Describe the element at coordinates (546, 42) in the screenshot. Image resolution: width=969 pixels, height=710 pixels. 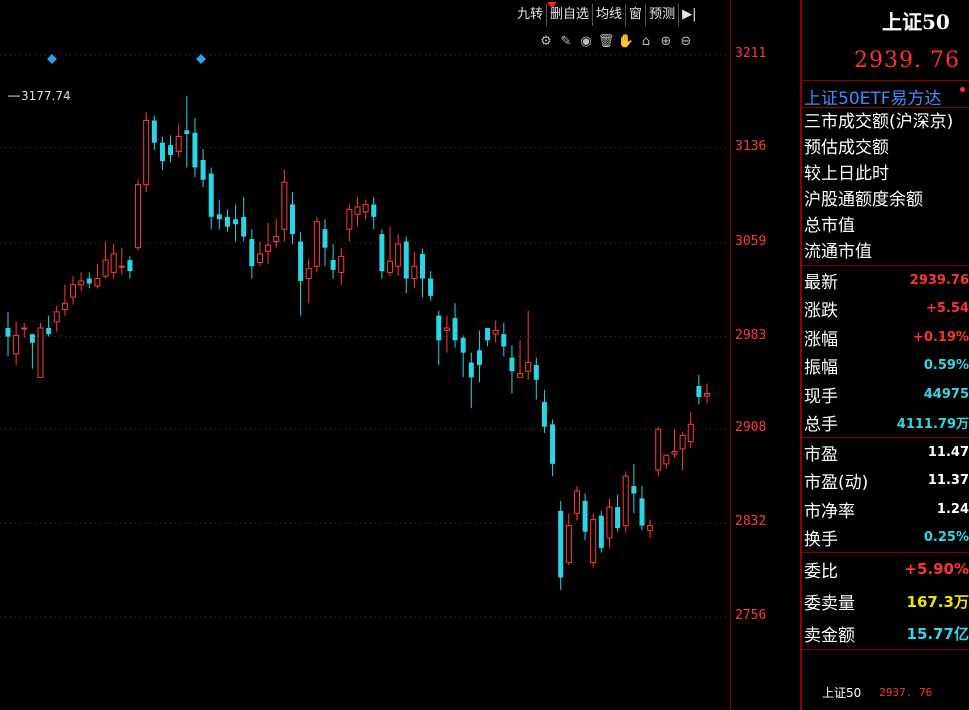
I see `settings-icon: ⚙` at that location.